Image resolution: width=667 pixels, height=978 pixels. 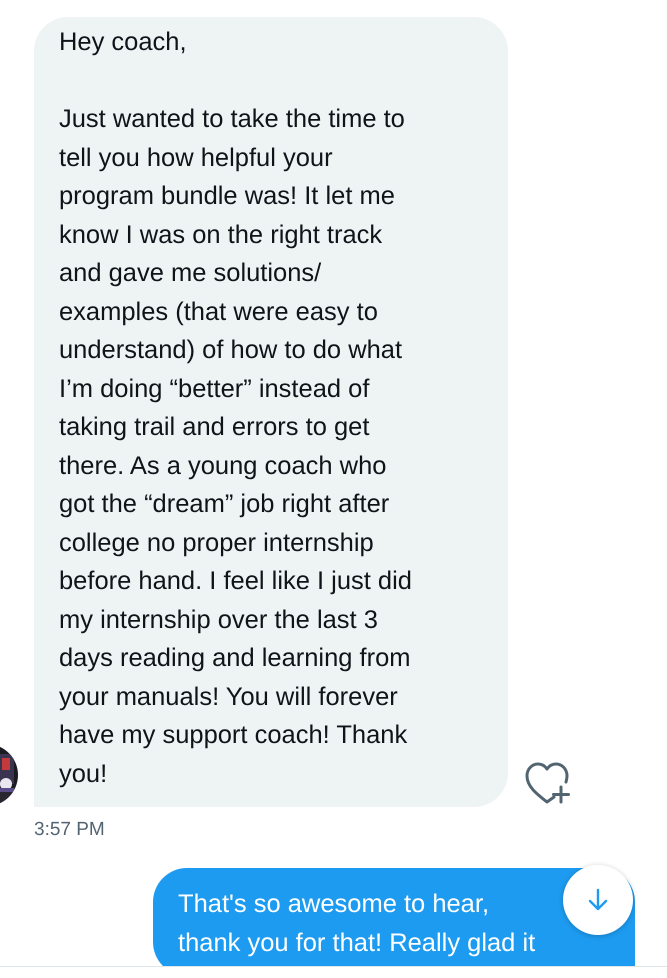 What do you see at coordinates (598, 900) in the screenshot?
I see `down-arrow-icon` at bounding box center [598, 900].